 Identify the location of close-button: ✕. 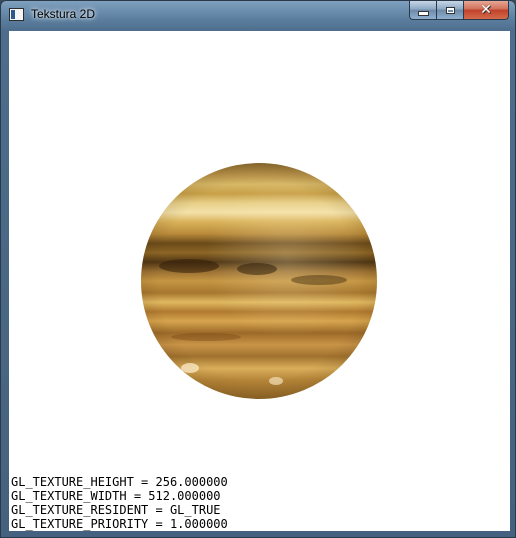
(486, 10).